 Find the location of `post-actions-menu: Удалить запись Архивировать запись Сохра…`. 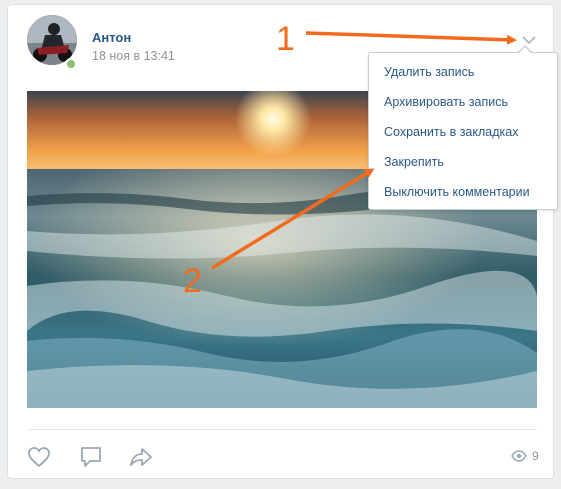

post-actions-menu: Удалить запись Архивировать запись Сохра… is located at coordinates (463, 131).